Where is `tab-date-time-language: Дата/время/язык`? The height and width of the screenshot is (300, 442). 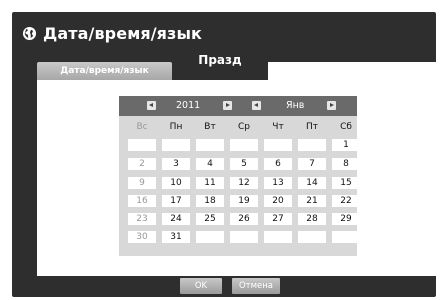 tab-date-time-language: Дата/время/язык is located at coordinates (104, 71).